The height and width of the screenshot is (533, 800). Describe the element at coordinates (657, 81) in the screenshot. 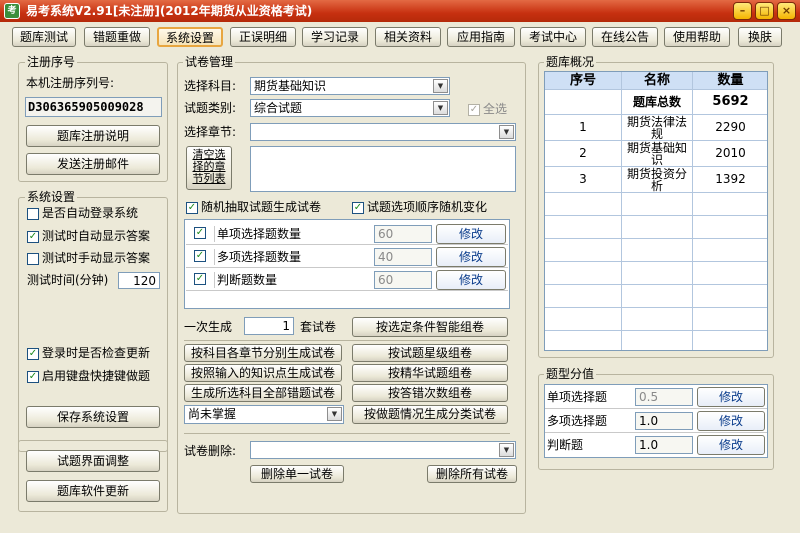

I see `header-name: 名称` at that location.